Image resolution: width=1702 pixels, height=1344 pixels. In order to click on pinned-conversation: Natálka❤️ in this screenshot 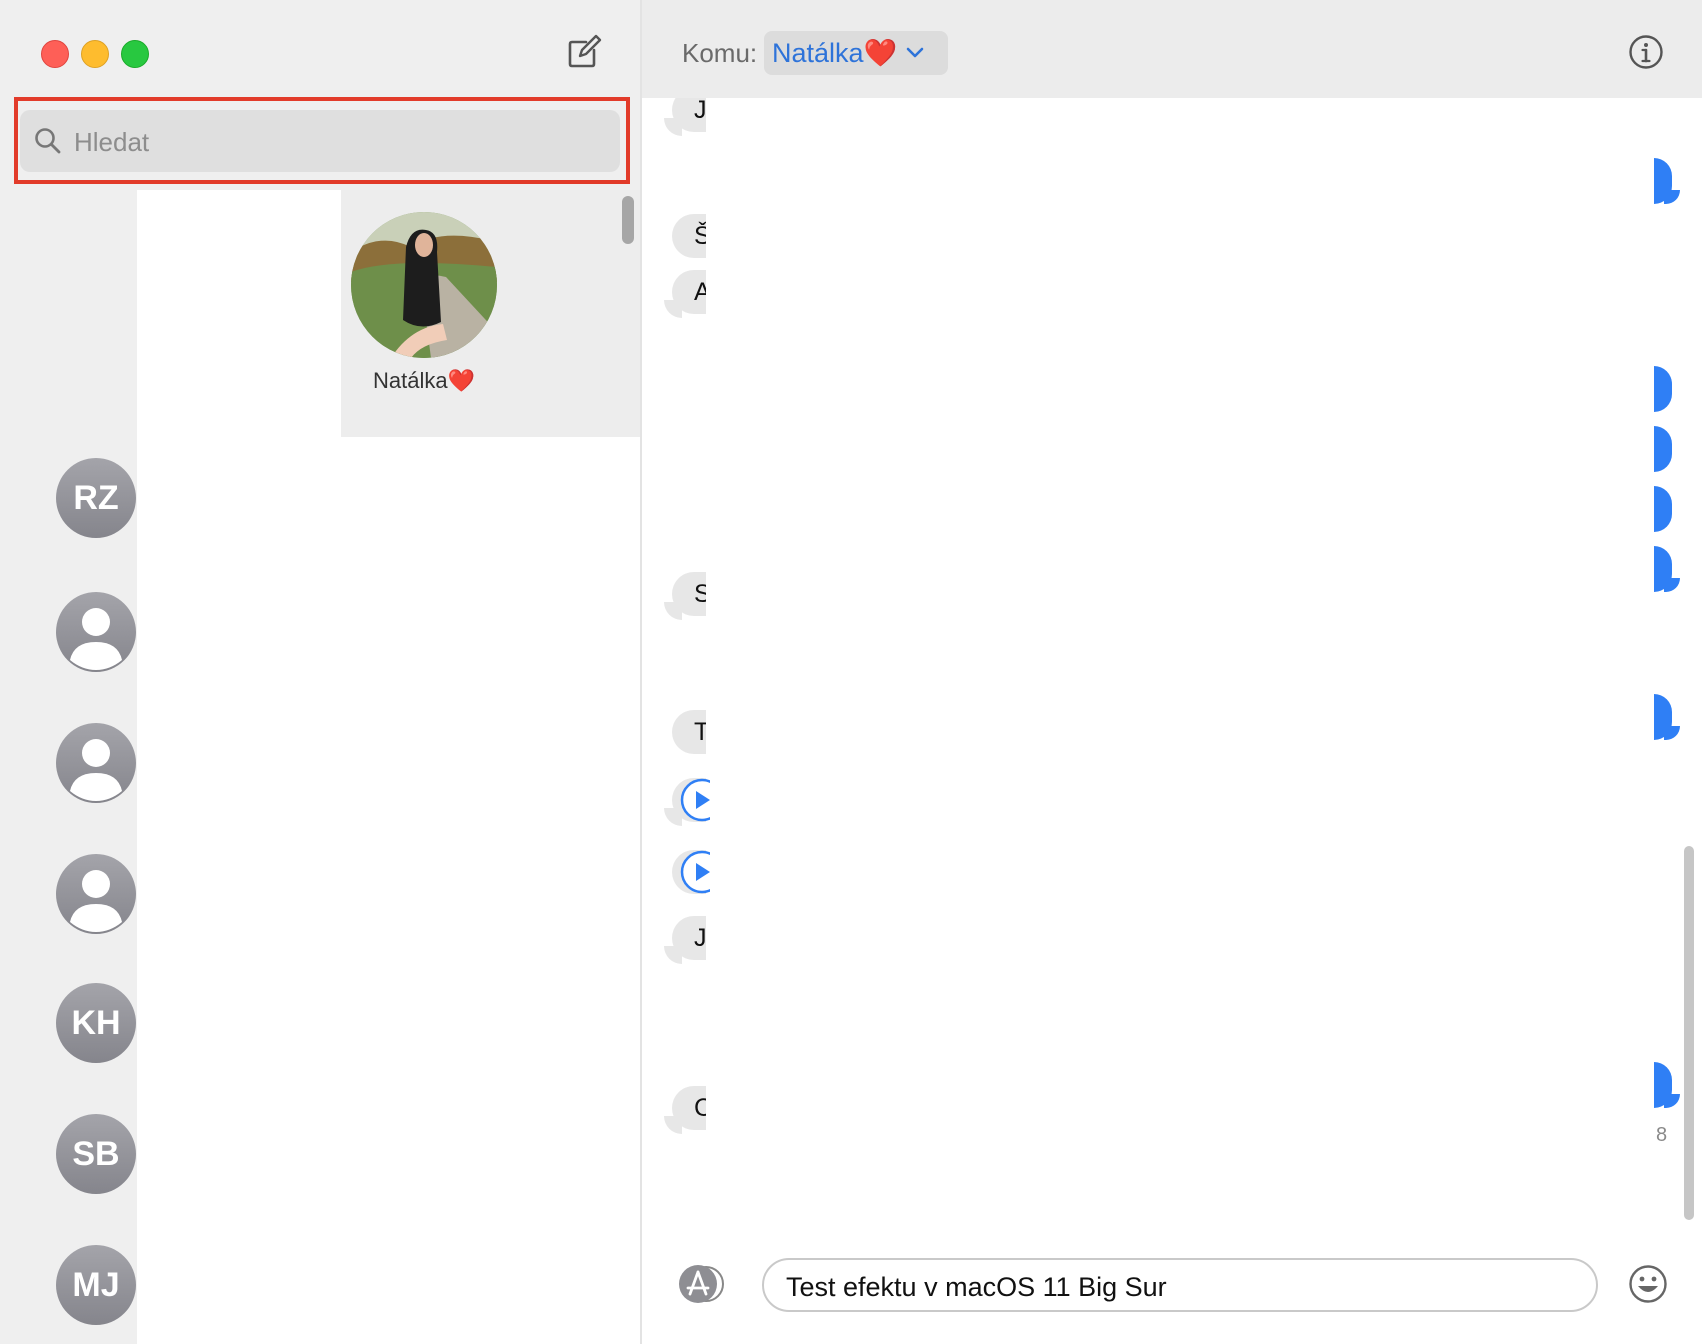, I will do `click(490, 313)`.